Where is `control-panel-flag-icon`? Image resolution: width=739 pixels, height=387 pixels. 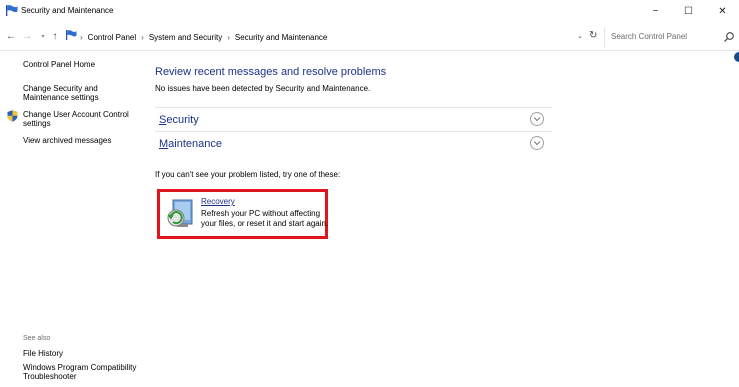 control-panel-flag-icon is located at coordinates (71, 35).